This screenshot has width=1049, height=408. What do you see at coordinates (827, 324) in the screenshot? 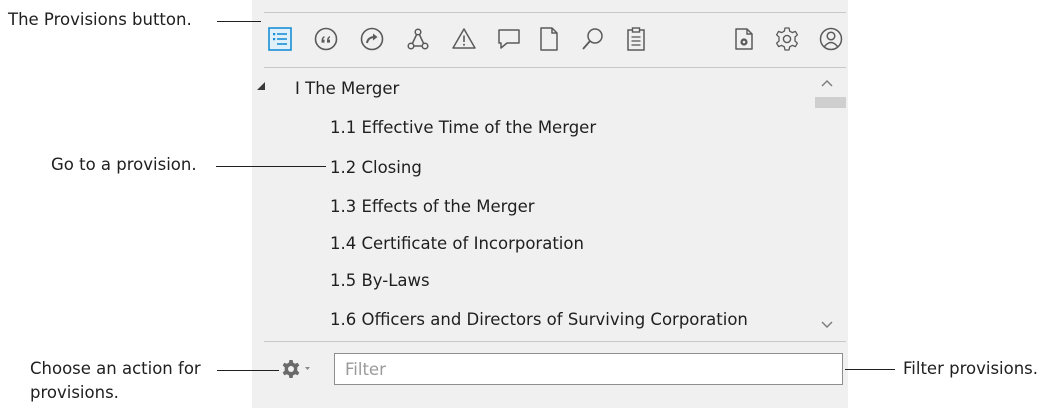
I see `scroll-down-arrow-icon` at bounding box center [827, 324].